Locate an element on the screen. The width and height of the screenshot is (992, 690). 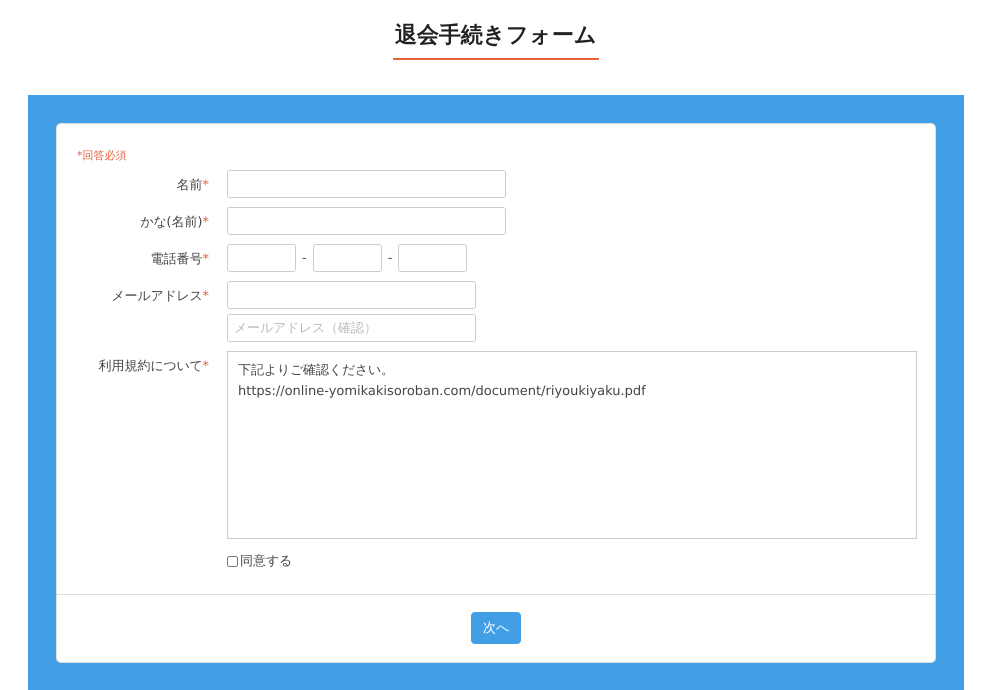
email-field is located at coordinates (351, 295).